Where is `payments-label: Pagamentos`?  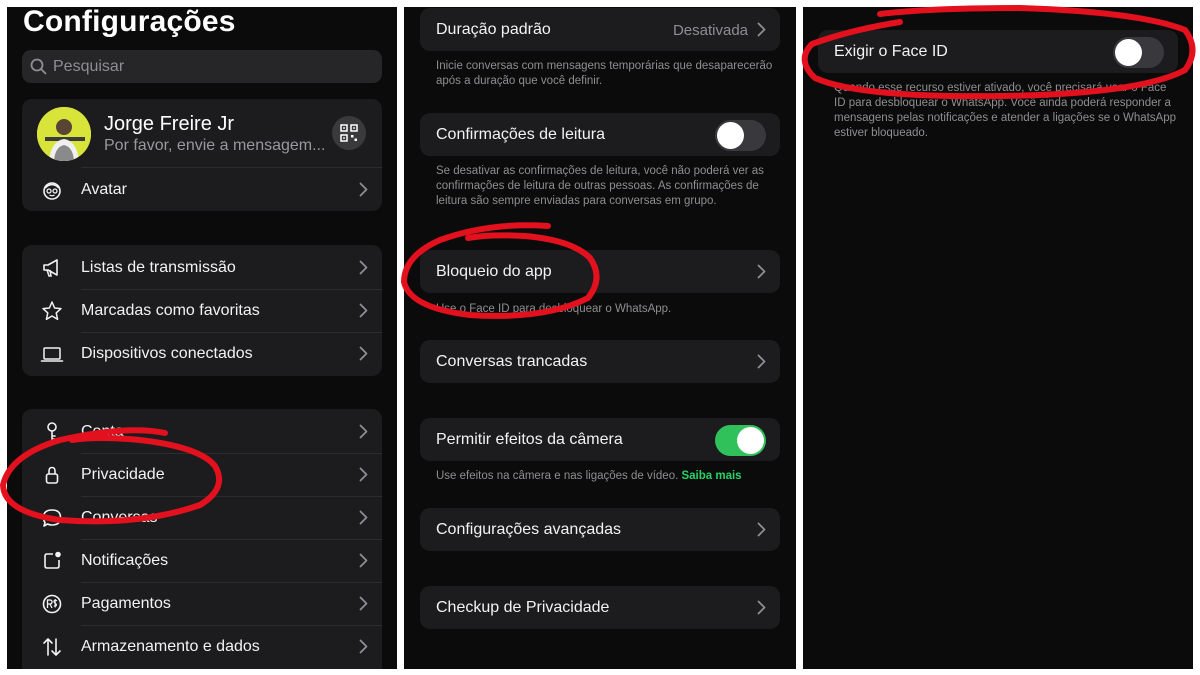
payments-label: Pagamentos is located at coordinates (126, 603).